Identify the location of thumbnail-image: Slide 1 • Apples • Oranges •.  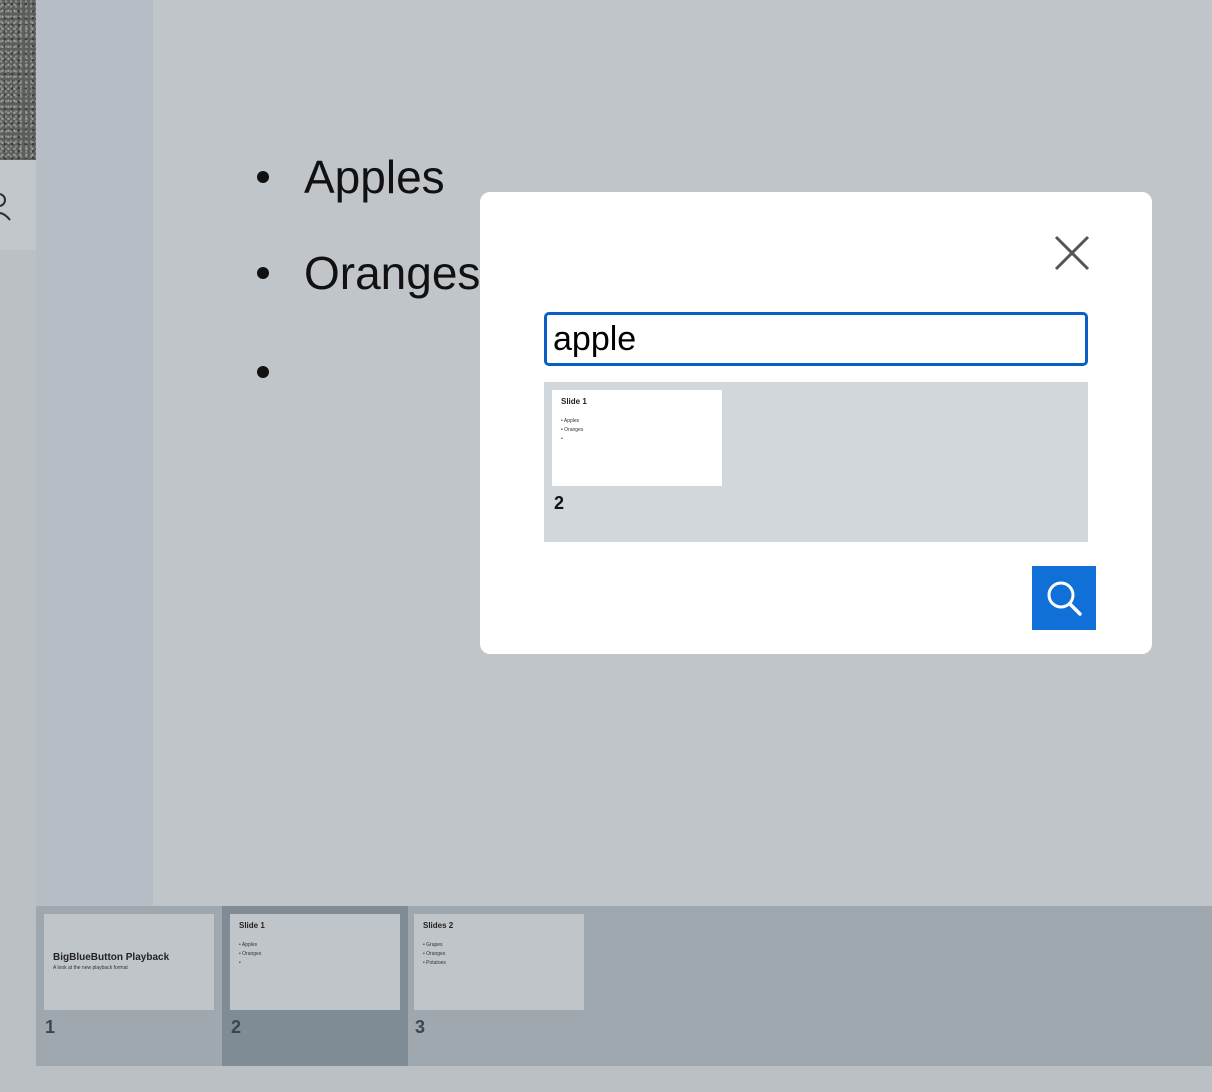
(315, 962).